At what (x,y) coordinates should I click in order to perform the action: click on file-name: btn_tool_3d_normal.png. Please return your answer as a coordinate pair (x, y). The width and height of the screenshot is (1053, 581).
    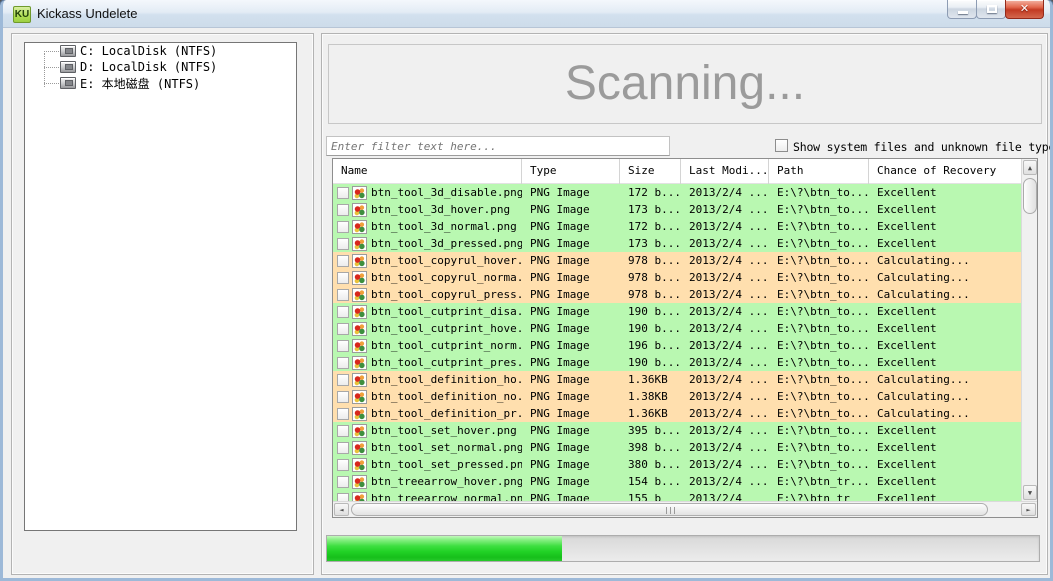
    Looking at the image, I should click on (444, 226).